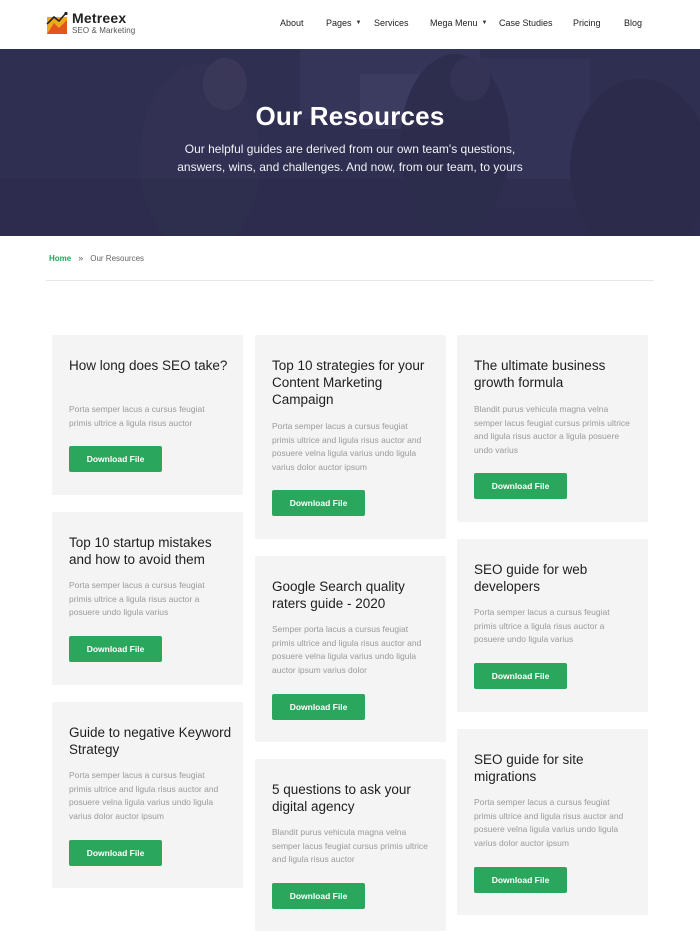 The width and height of the screenshot is (700, 950). What do you see at coordinates (529, 768) in the screenshot?
I see `resource-title: SEO guide for site migrations` at bounding box center [529, 768].